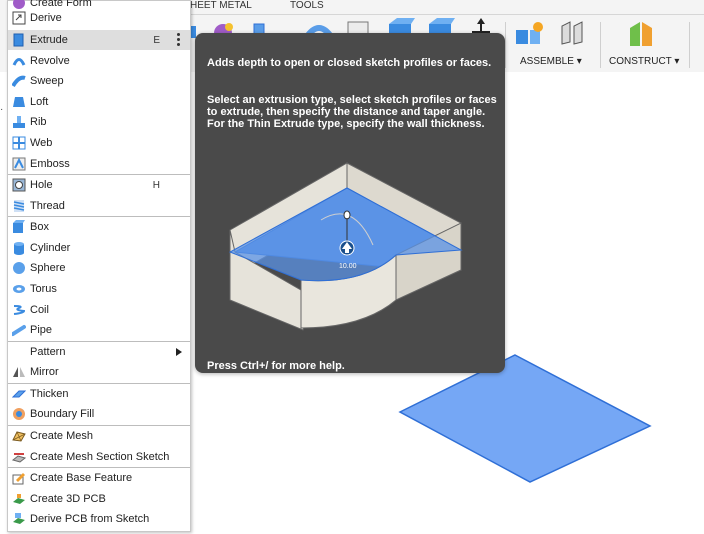 This screenshot has height=534, width=704. I want to click on extrude-icon, so click(18, 40).